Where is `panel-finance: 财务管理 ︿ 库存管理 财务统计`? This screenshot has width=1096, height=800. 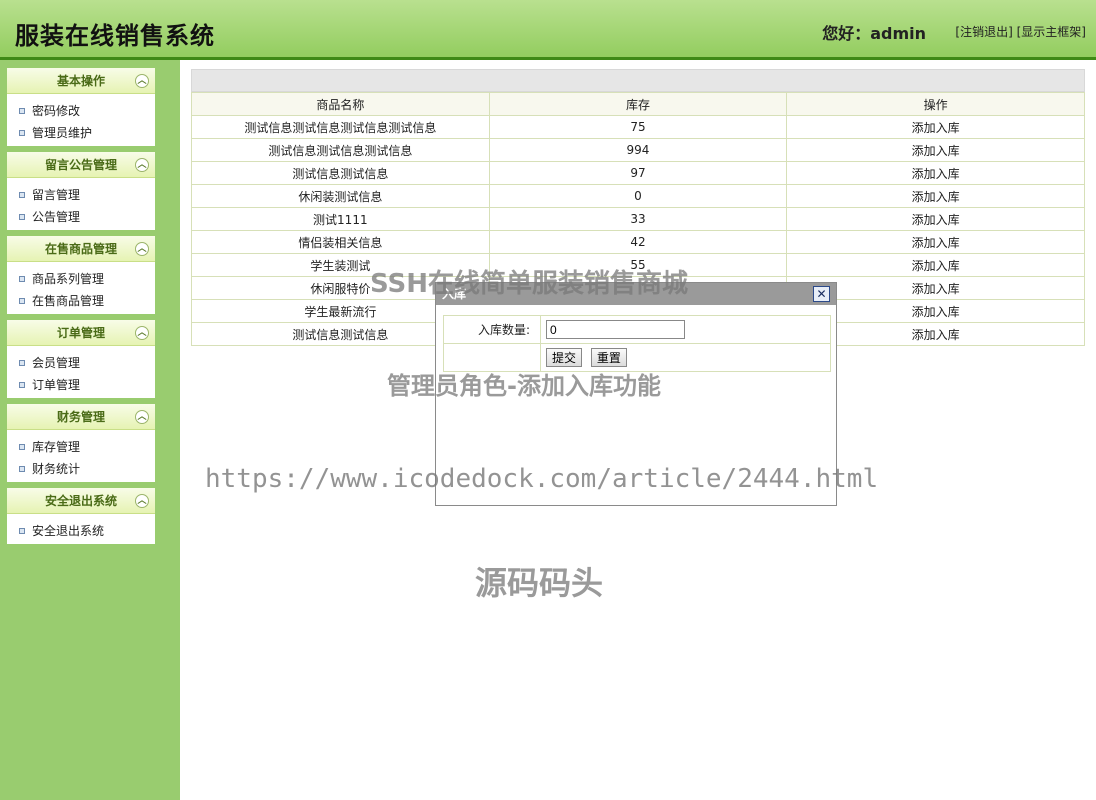 panel-finance: 财务管理 ︿ 库存管理 财务统计 is located at coordinates (81, 443).